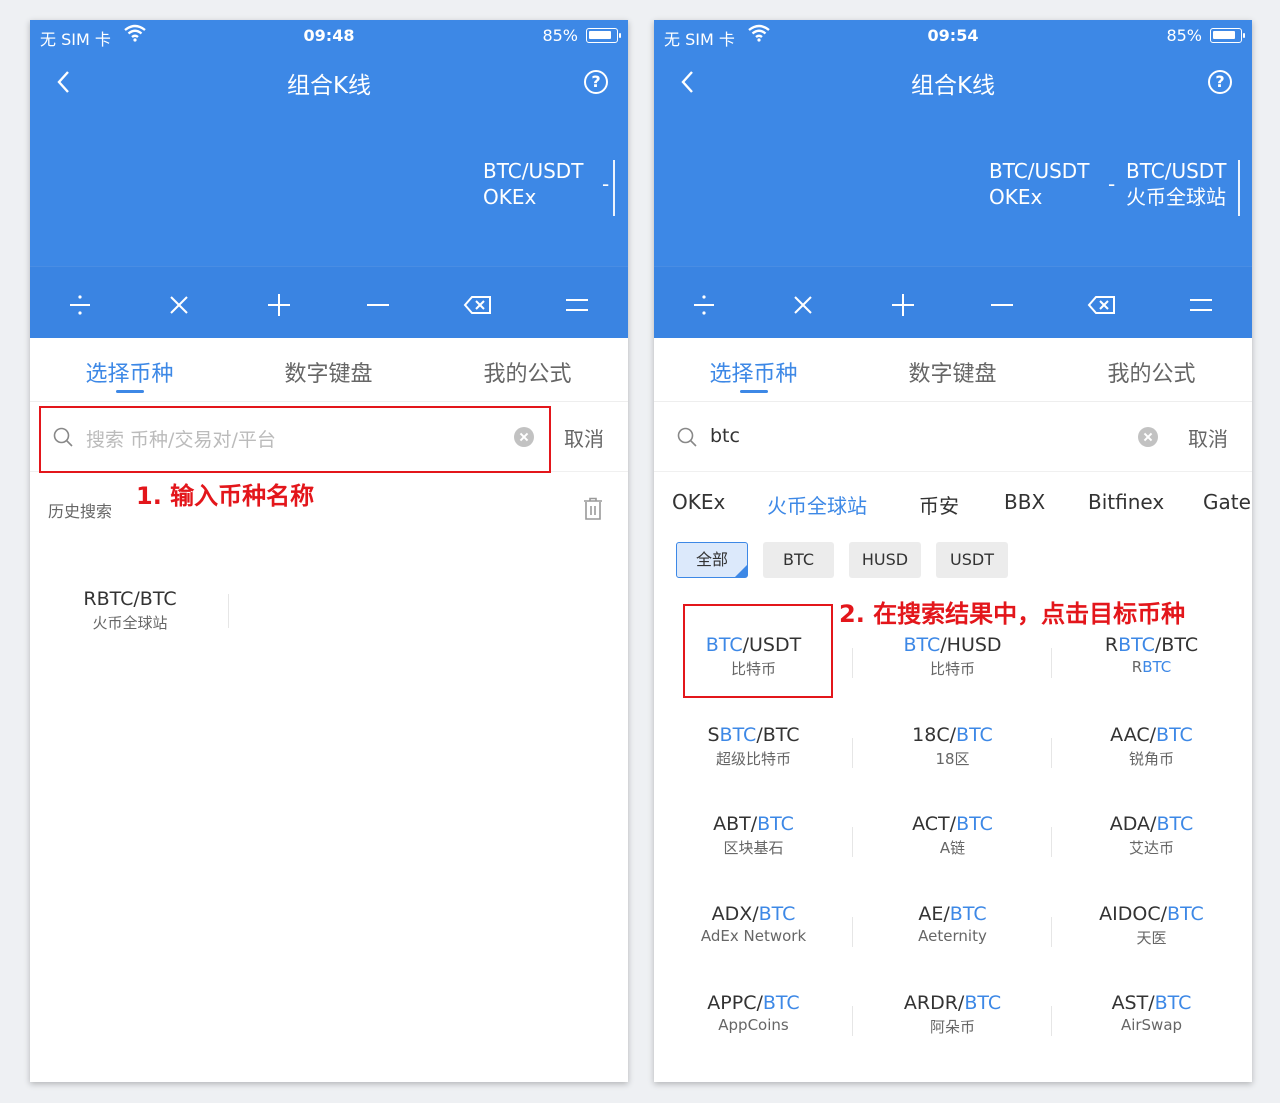 The image size is (1280, 1103). Describe the element at coordinates (1126, 502) in the screenshot. I see `exchange-tab: Bitfinex` at that location.